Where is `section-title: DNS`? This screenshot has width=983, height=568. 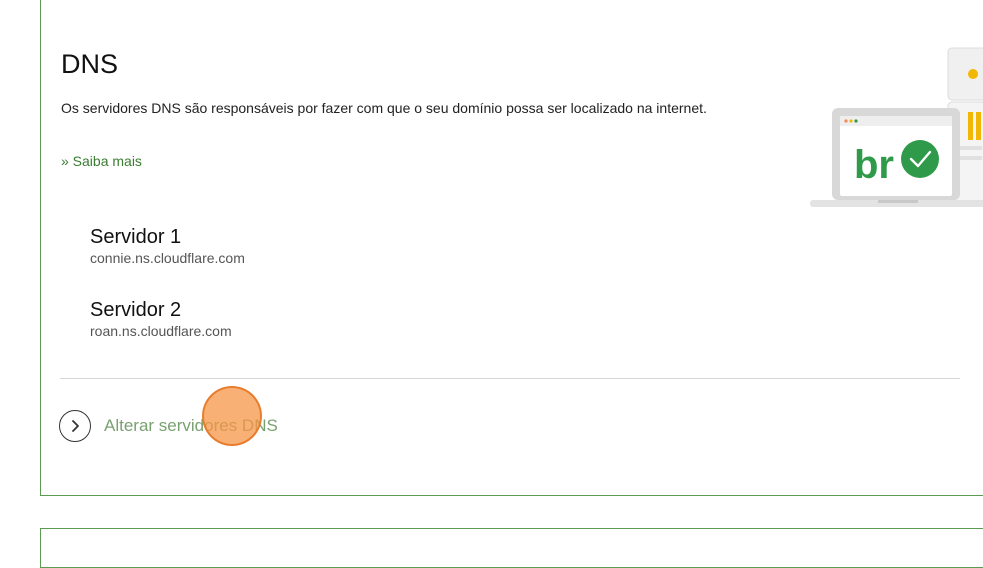
section-title: DNS is located at coordinates (90, 64).